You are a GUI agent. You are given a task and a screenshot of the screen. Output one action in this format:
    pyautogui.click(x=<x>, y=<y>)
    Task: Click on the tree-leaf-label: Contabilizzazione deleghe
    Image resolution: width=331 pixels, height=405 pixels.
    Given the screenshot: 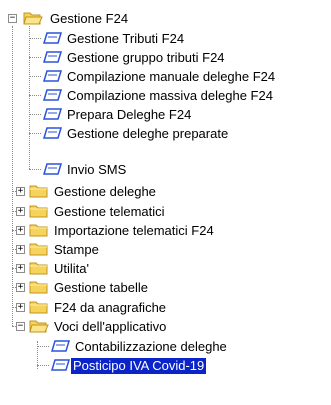 What is the action you would take?
    pyautogui.click(x=151, y=346)
    